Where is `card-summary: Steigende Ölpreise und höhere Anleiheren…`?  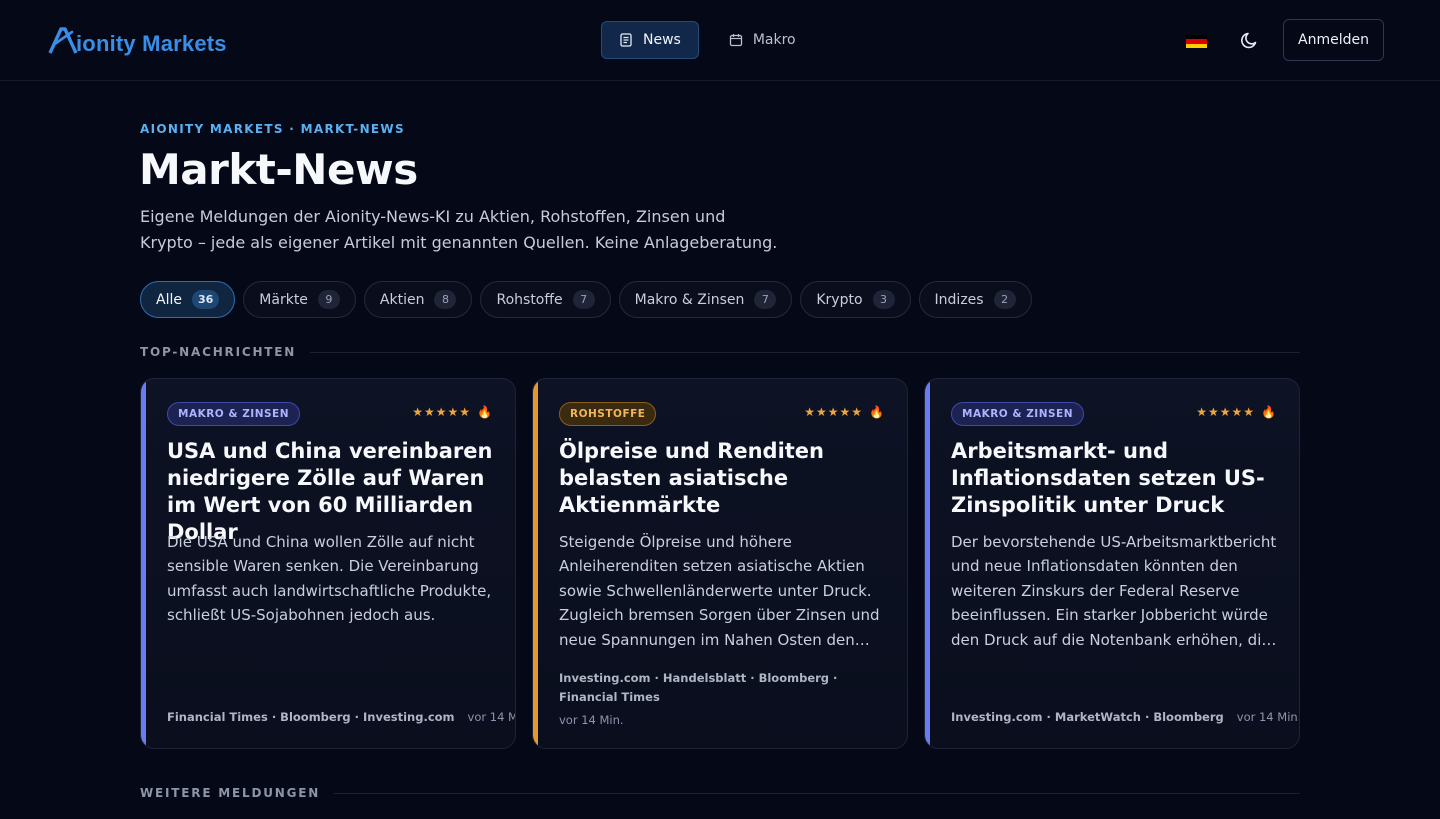
card-summary: Steigende Ölpreise und höhere Anleiheren… is located at coordinates (719, 591).